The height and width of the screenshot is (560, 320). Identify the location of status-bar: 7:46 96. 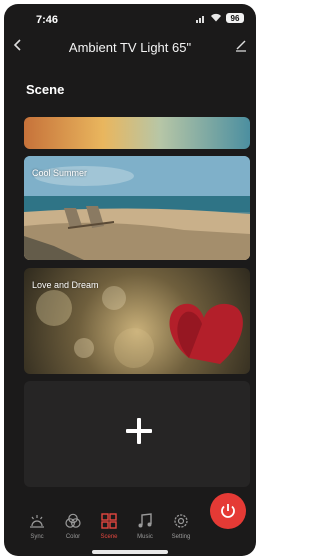
(130, 18).